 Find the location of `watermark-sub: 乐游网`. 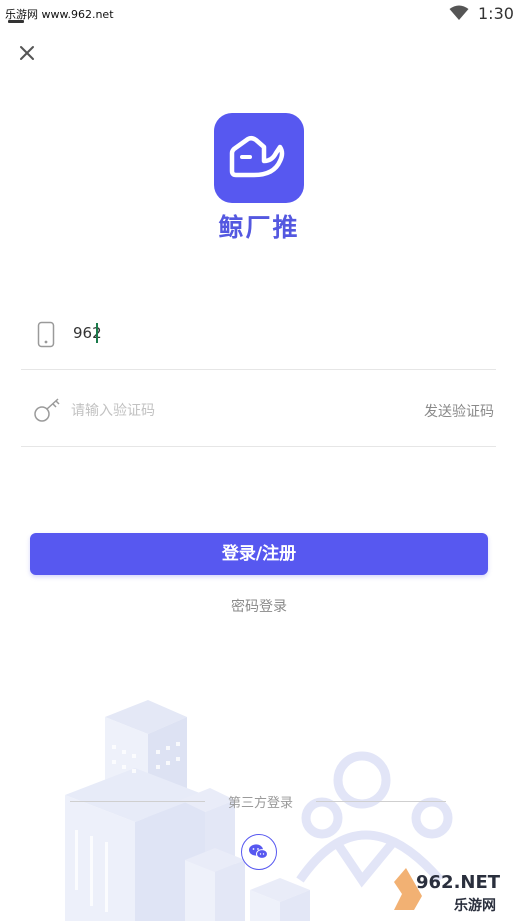

watermark-sub: 乐游网 is located at coordinates (475, 905).